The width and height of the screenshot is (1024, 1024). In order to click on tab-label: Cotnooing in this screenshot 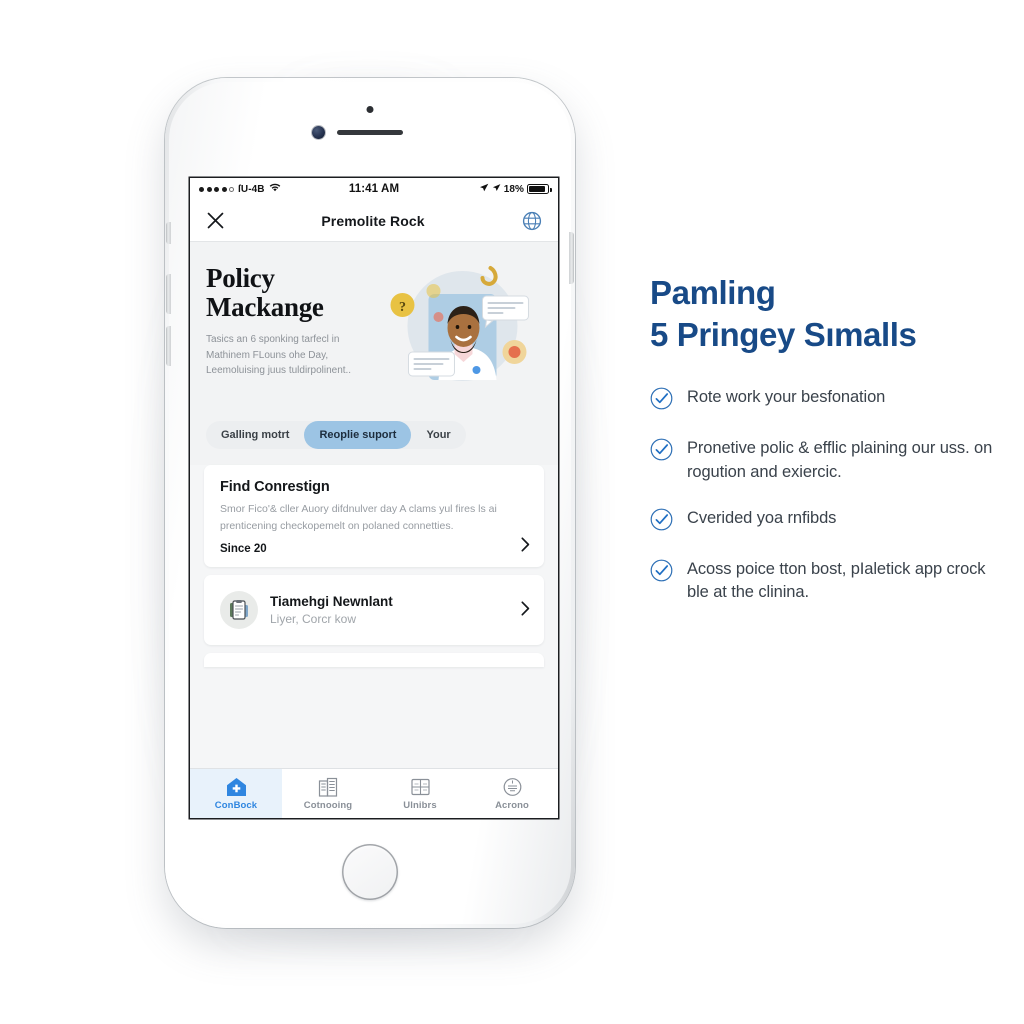, I will do `click(328, 805)`.